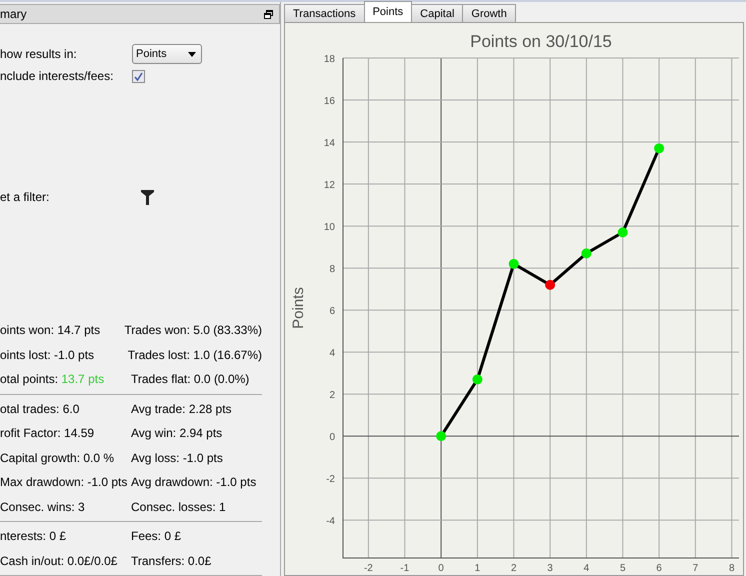 This screenshot has width=746, height=576. I want to click on stat-text: Avg trade: 2.28 pts, so click(181, 409).